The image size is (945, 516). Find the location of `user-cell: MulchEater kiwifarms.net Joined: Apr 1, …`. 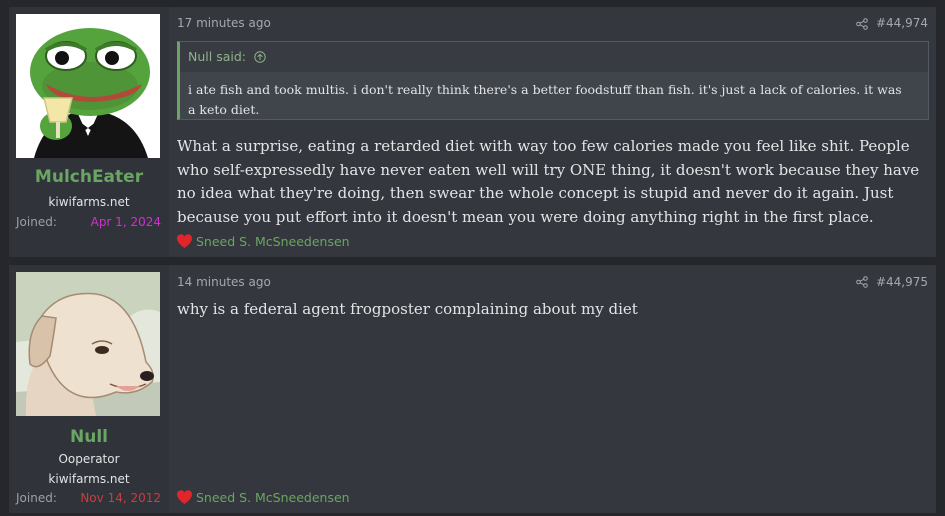

user-cell: MulchEater kiwifarms.net Joined: Apr 1, … is located at coordinates (89, 132).